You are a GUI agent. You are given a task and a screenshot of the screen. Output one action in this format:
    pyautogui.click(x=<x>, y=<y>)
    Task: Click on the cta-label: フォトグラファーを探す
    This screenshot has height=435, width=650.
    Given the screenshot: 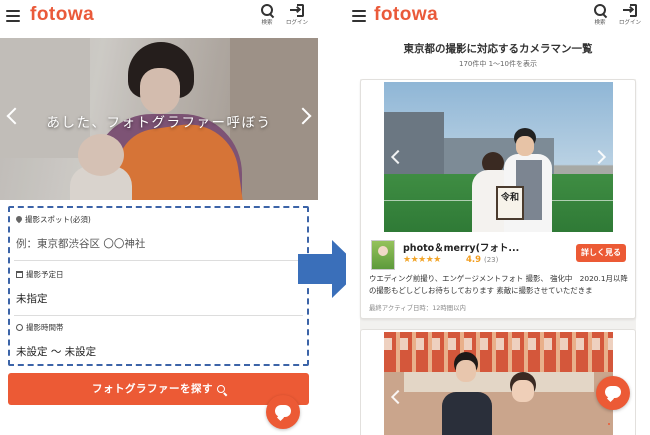 What is the action you would take?
    pyautogui.click(x=152, y=389)
    